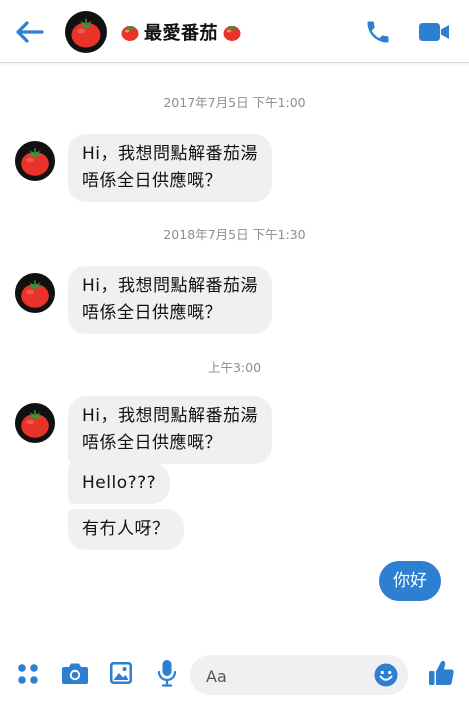  Describe the element at coordinates (234, 367) in the screenshot. I see `timestamp: 上午3:00` at that location.